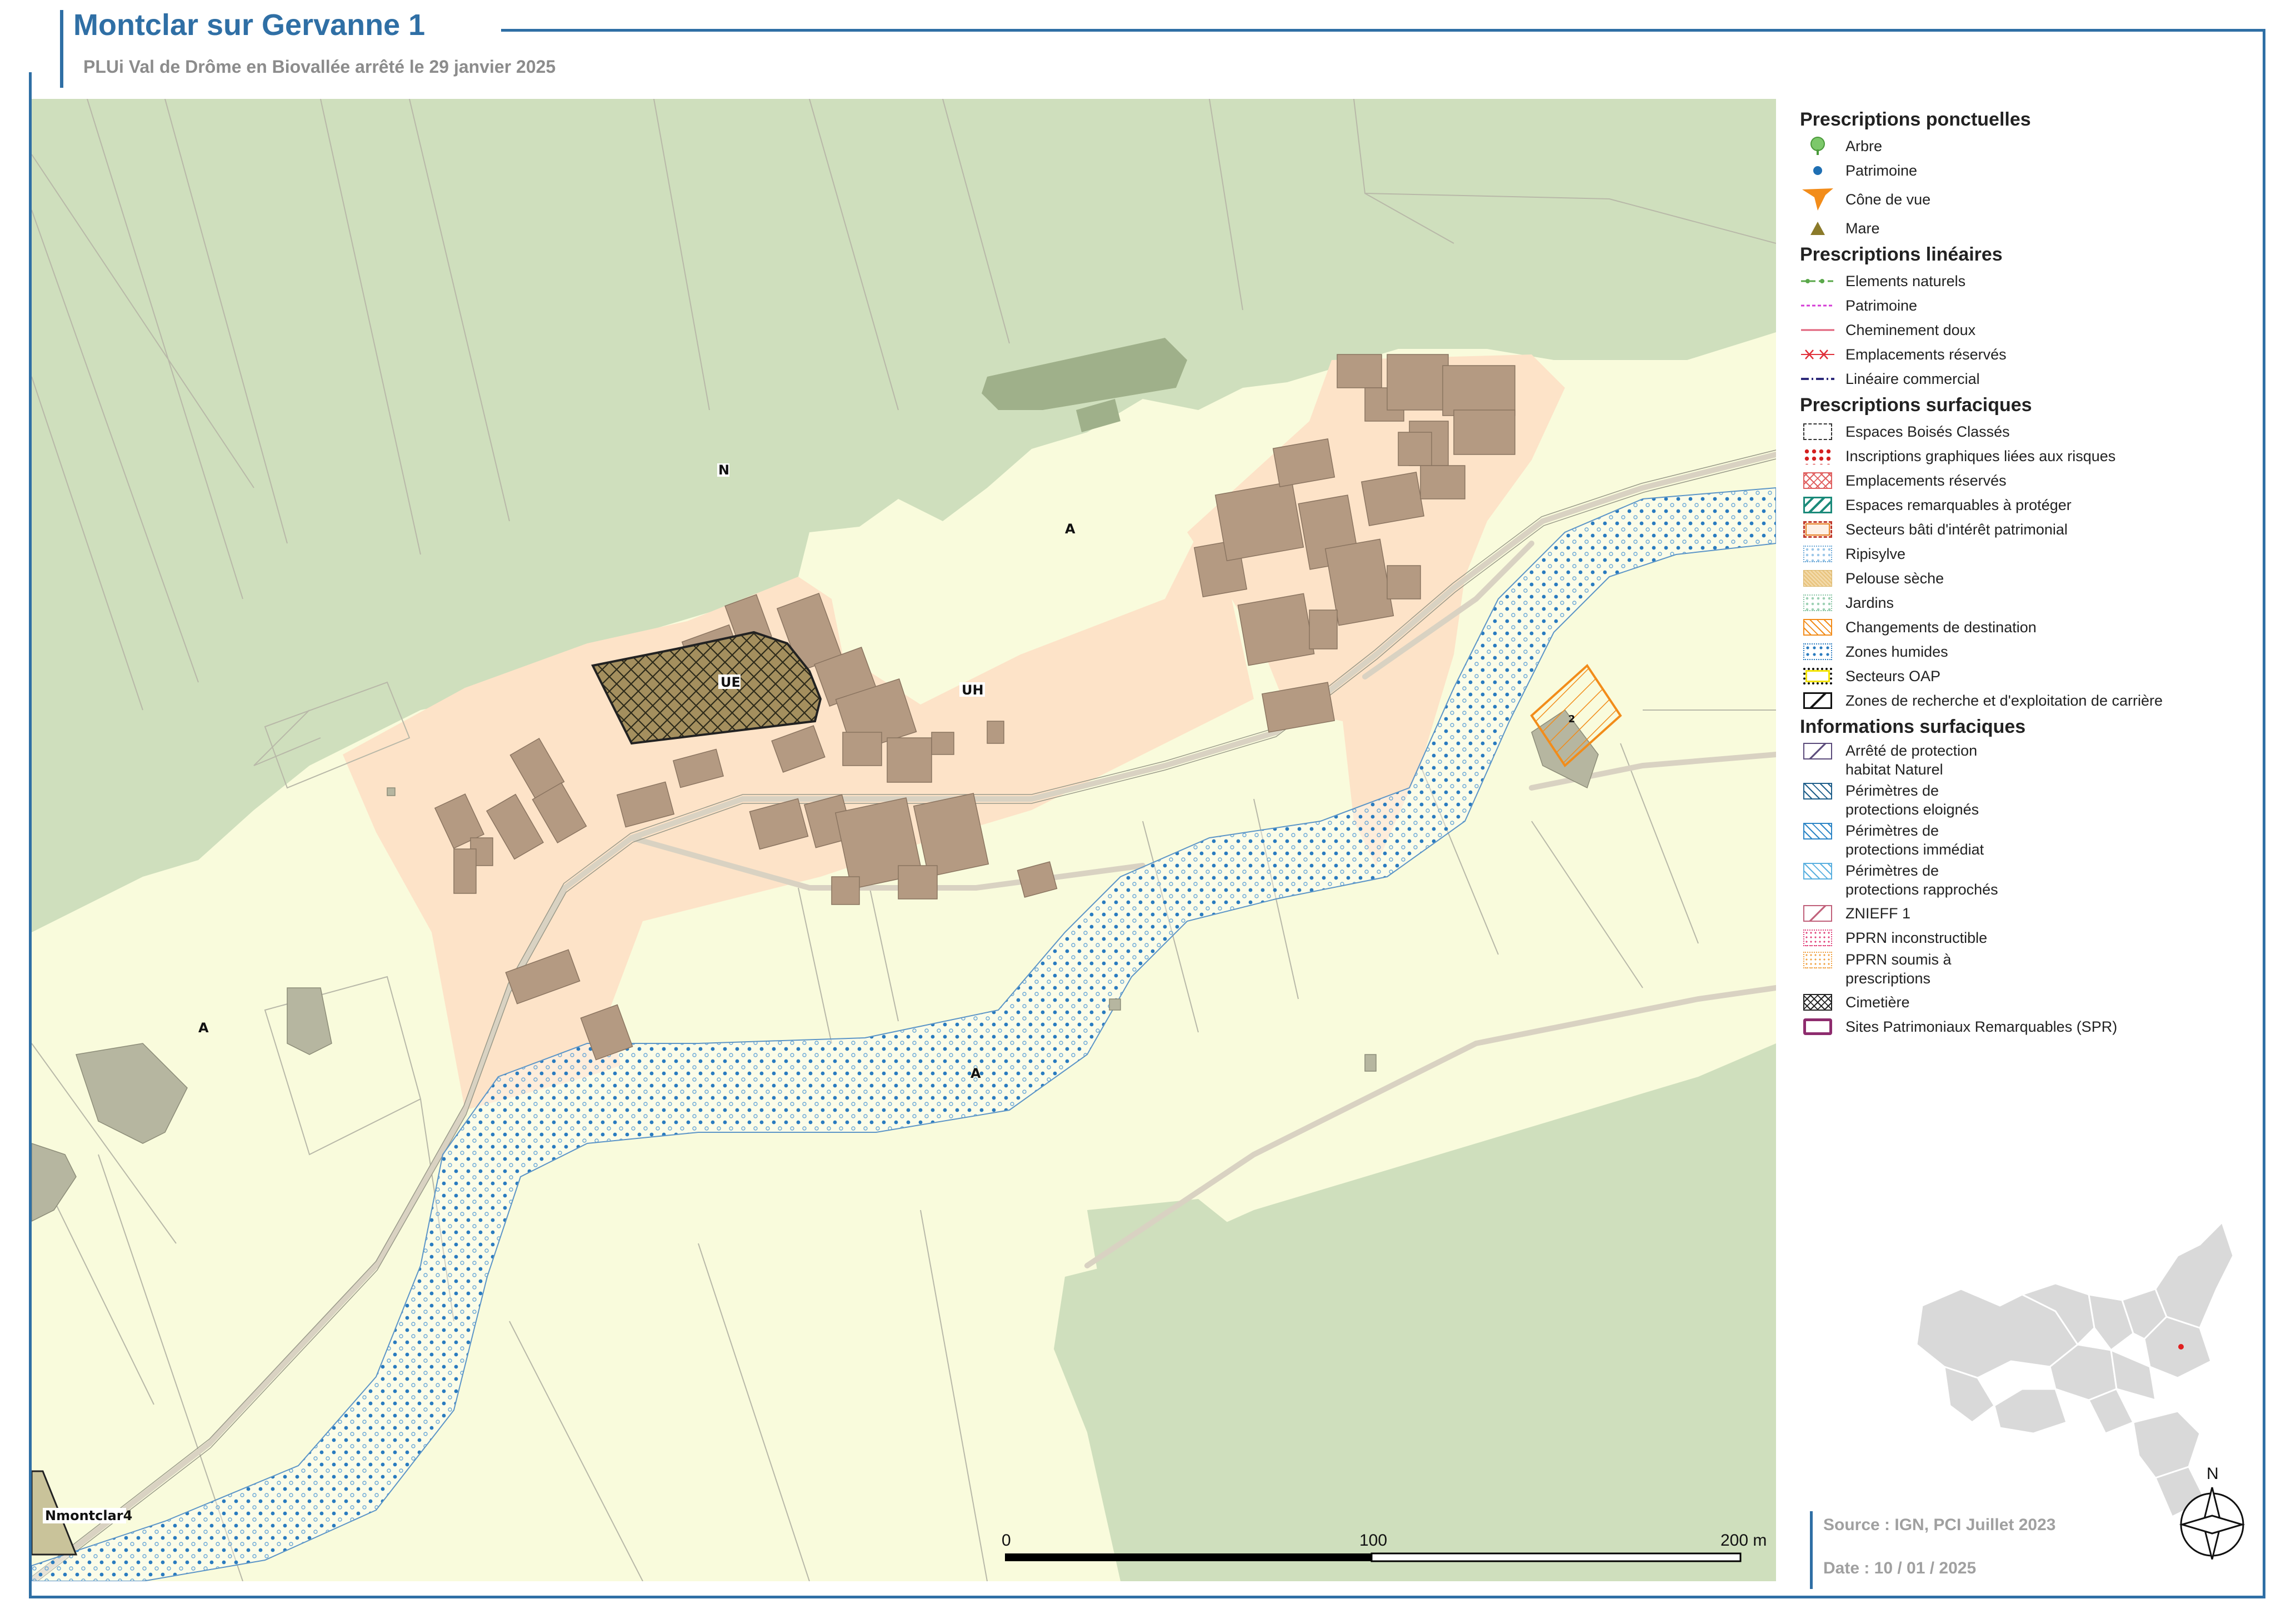 Image resolution: width=2296 pixels, height=1624 pixels. Describe the element at coordinates (731, 682) in the screenshot. I see `label-zone-ue: UE` at that location.